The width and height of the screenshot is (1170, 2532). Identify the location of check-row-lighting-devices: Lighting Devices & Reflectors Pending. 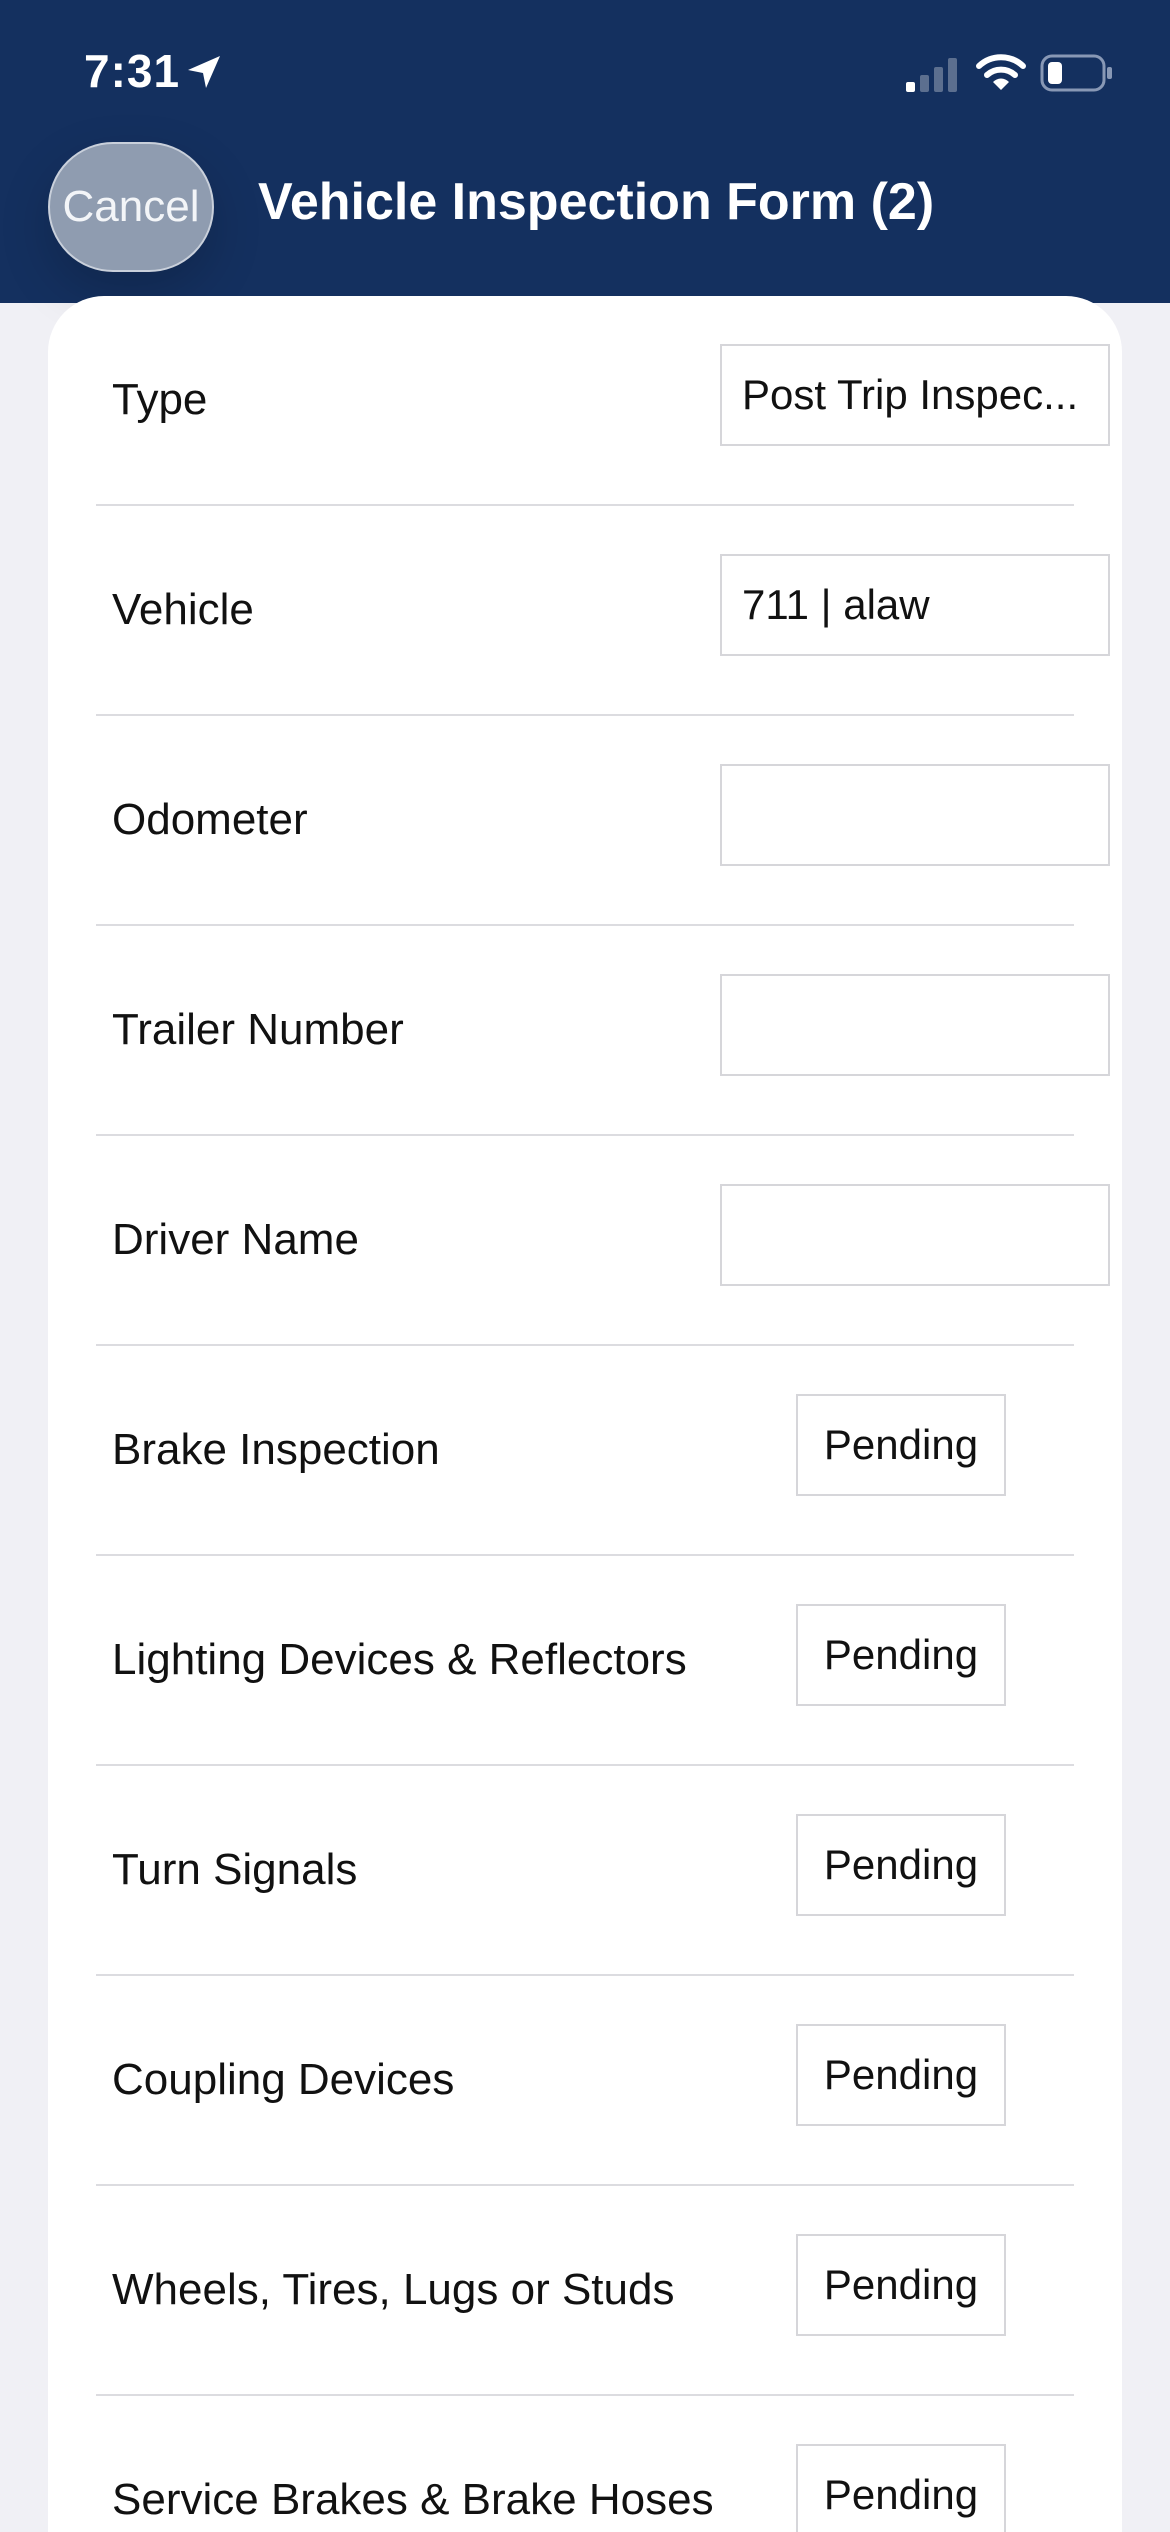
(585, 1661).